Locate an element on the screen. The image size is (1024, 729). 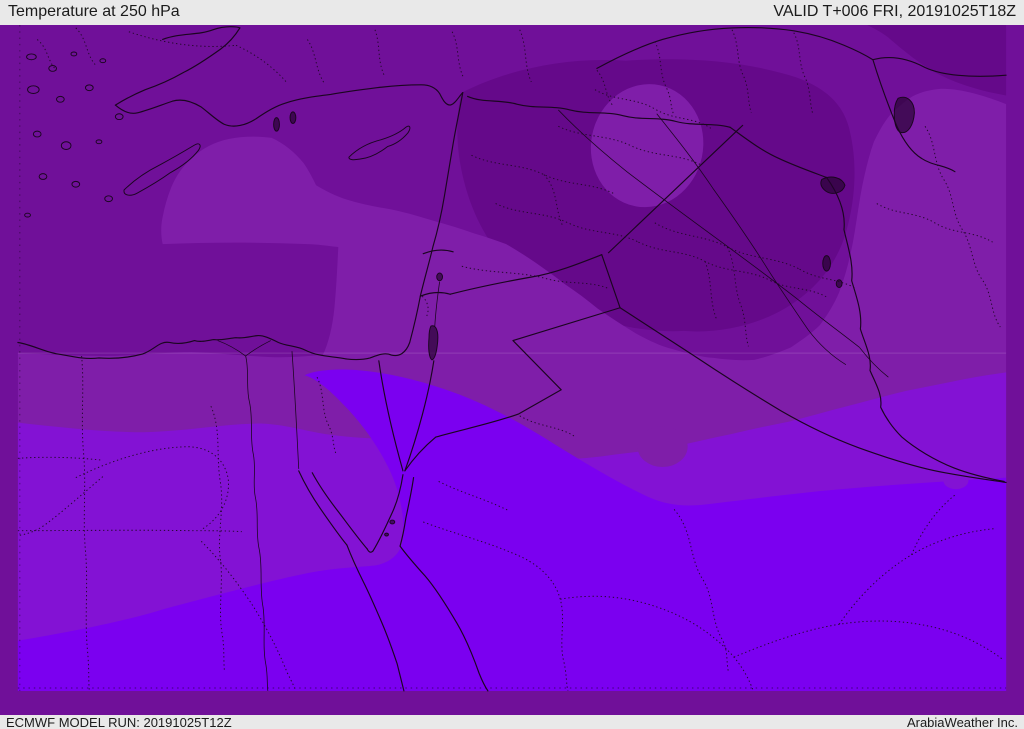
model-run-label: ECMWF MODEL RUN: 20191025T12Z is located at coordinates (119, 721).